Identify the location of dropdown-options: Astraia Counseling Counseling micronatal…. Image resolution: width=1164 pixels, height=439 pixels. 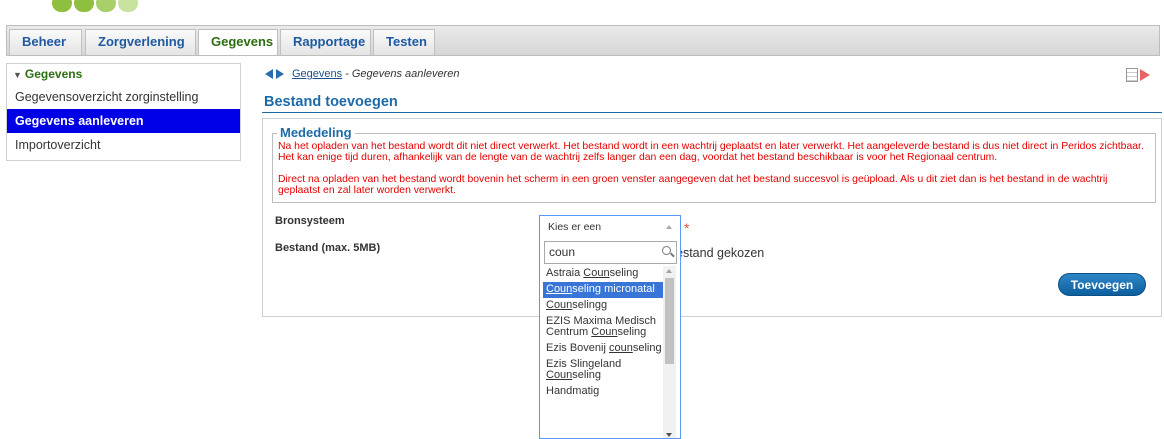
(604, 333).